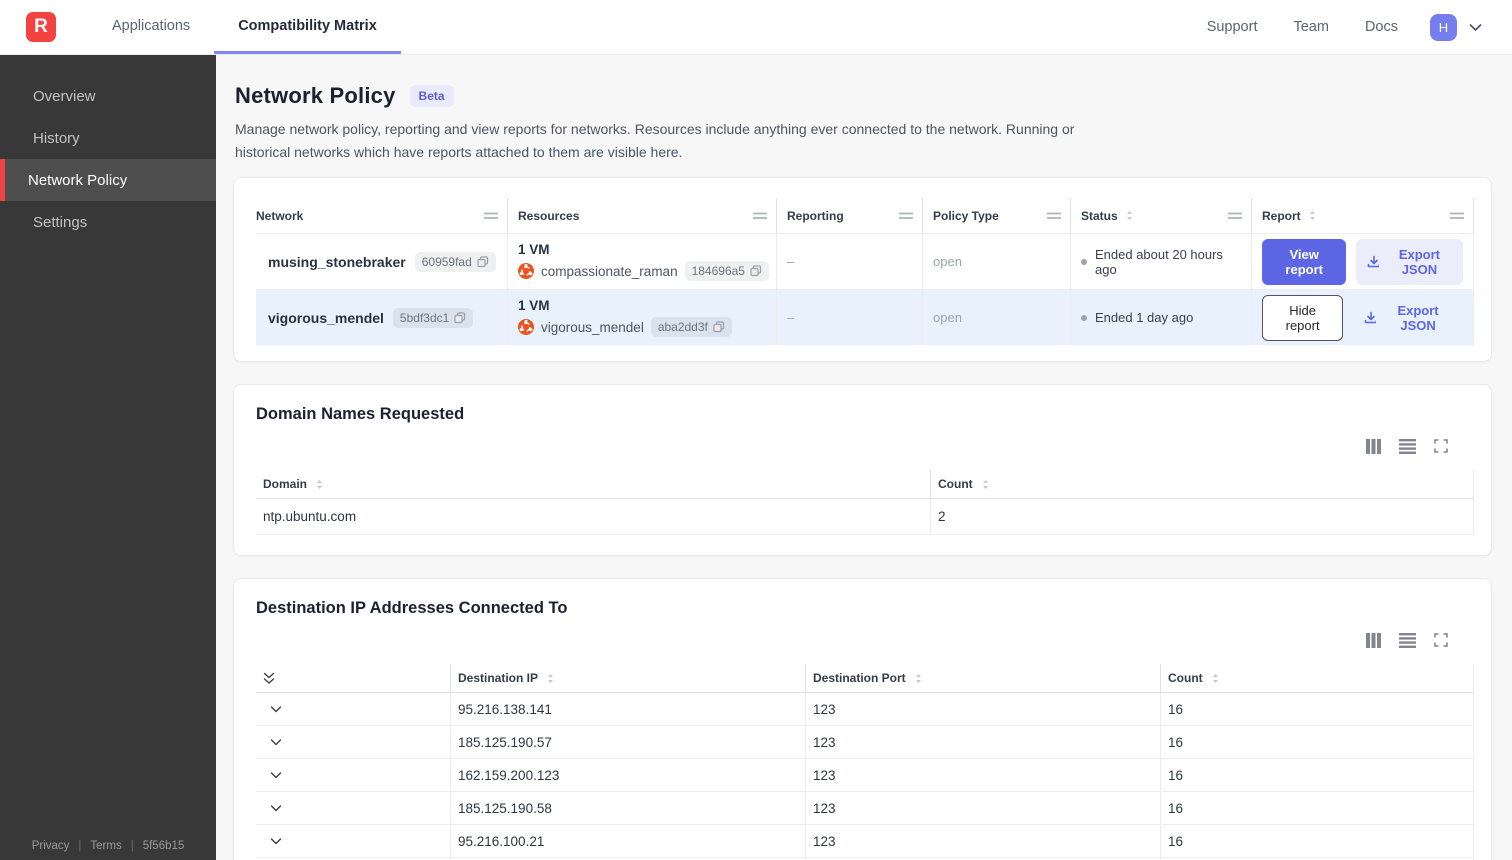 The width and height of the screenshot is (1512, 860). I want to click on resource-hash-pill: aba2dd3f, so click(691, 327).